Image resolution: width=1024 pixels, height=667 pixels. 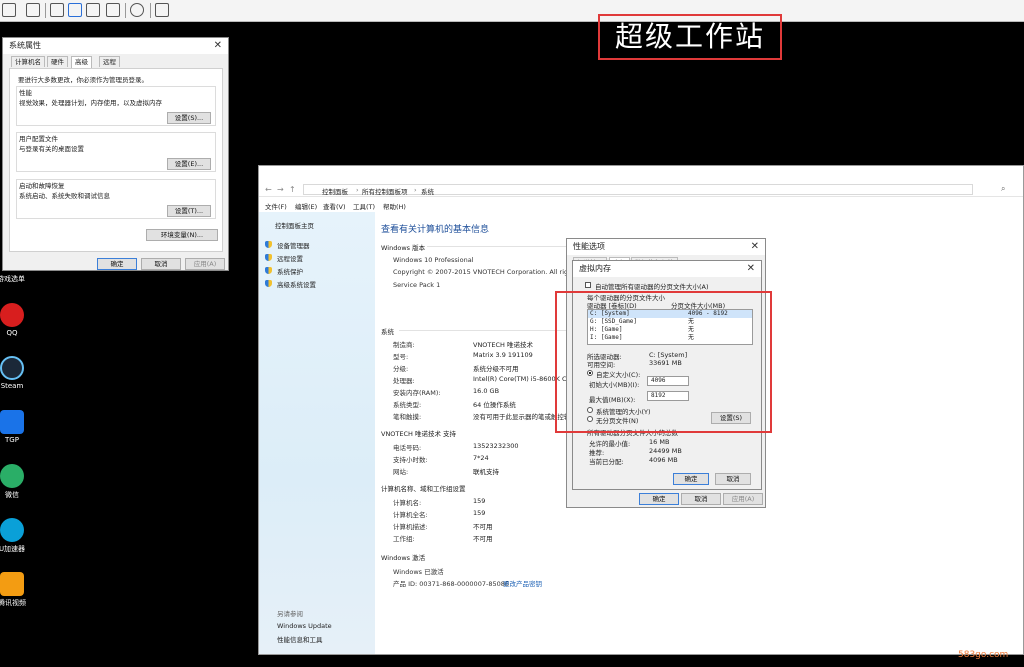 What do you see at coordinates (15, 590) in the screenshot?
I see `desktop-icon-tencent-video: 腾讯视频` at bounding box center [15, 590].